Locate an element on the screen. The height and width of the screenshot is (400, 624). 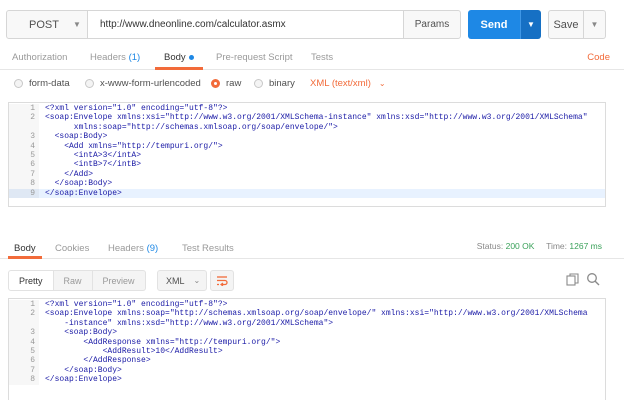
radio-urlencoded: x-www-form-urlencoded is located at coordinates (143, 83).